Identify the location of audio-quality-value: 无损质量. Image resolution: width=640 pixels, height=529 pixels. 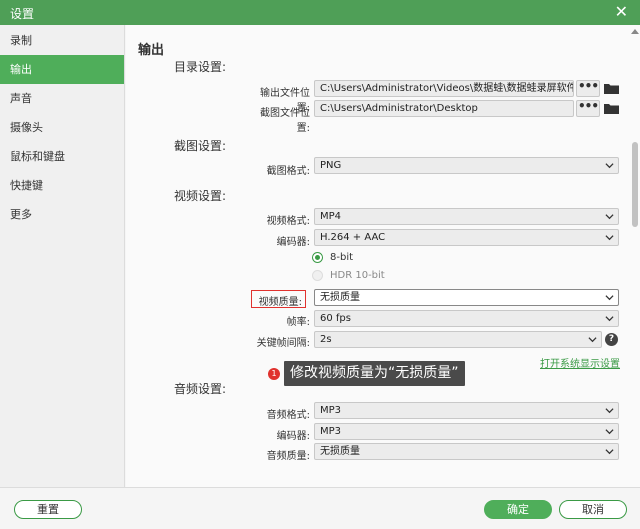
(340, 451).